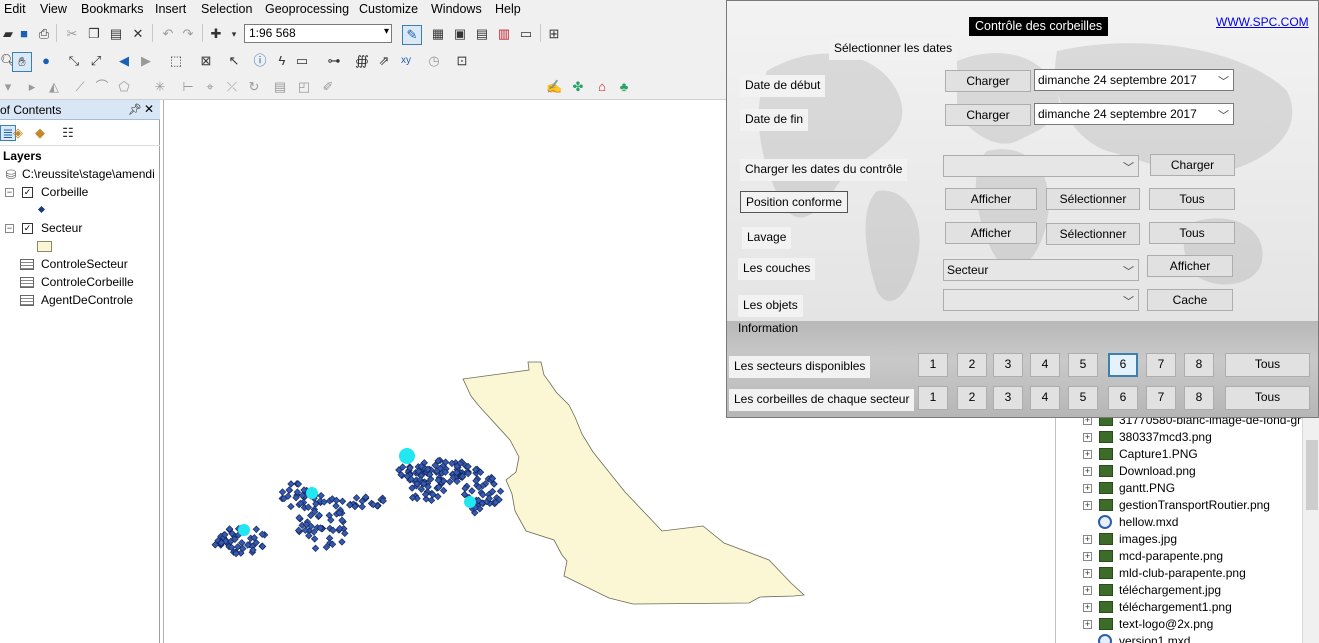 The width and height of the screenshot is (1319, 643). I want to click on bin-sector-8-button: 8, so click(1199, 398).